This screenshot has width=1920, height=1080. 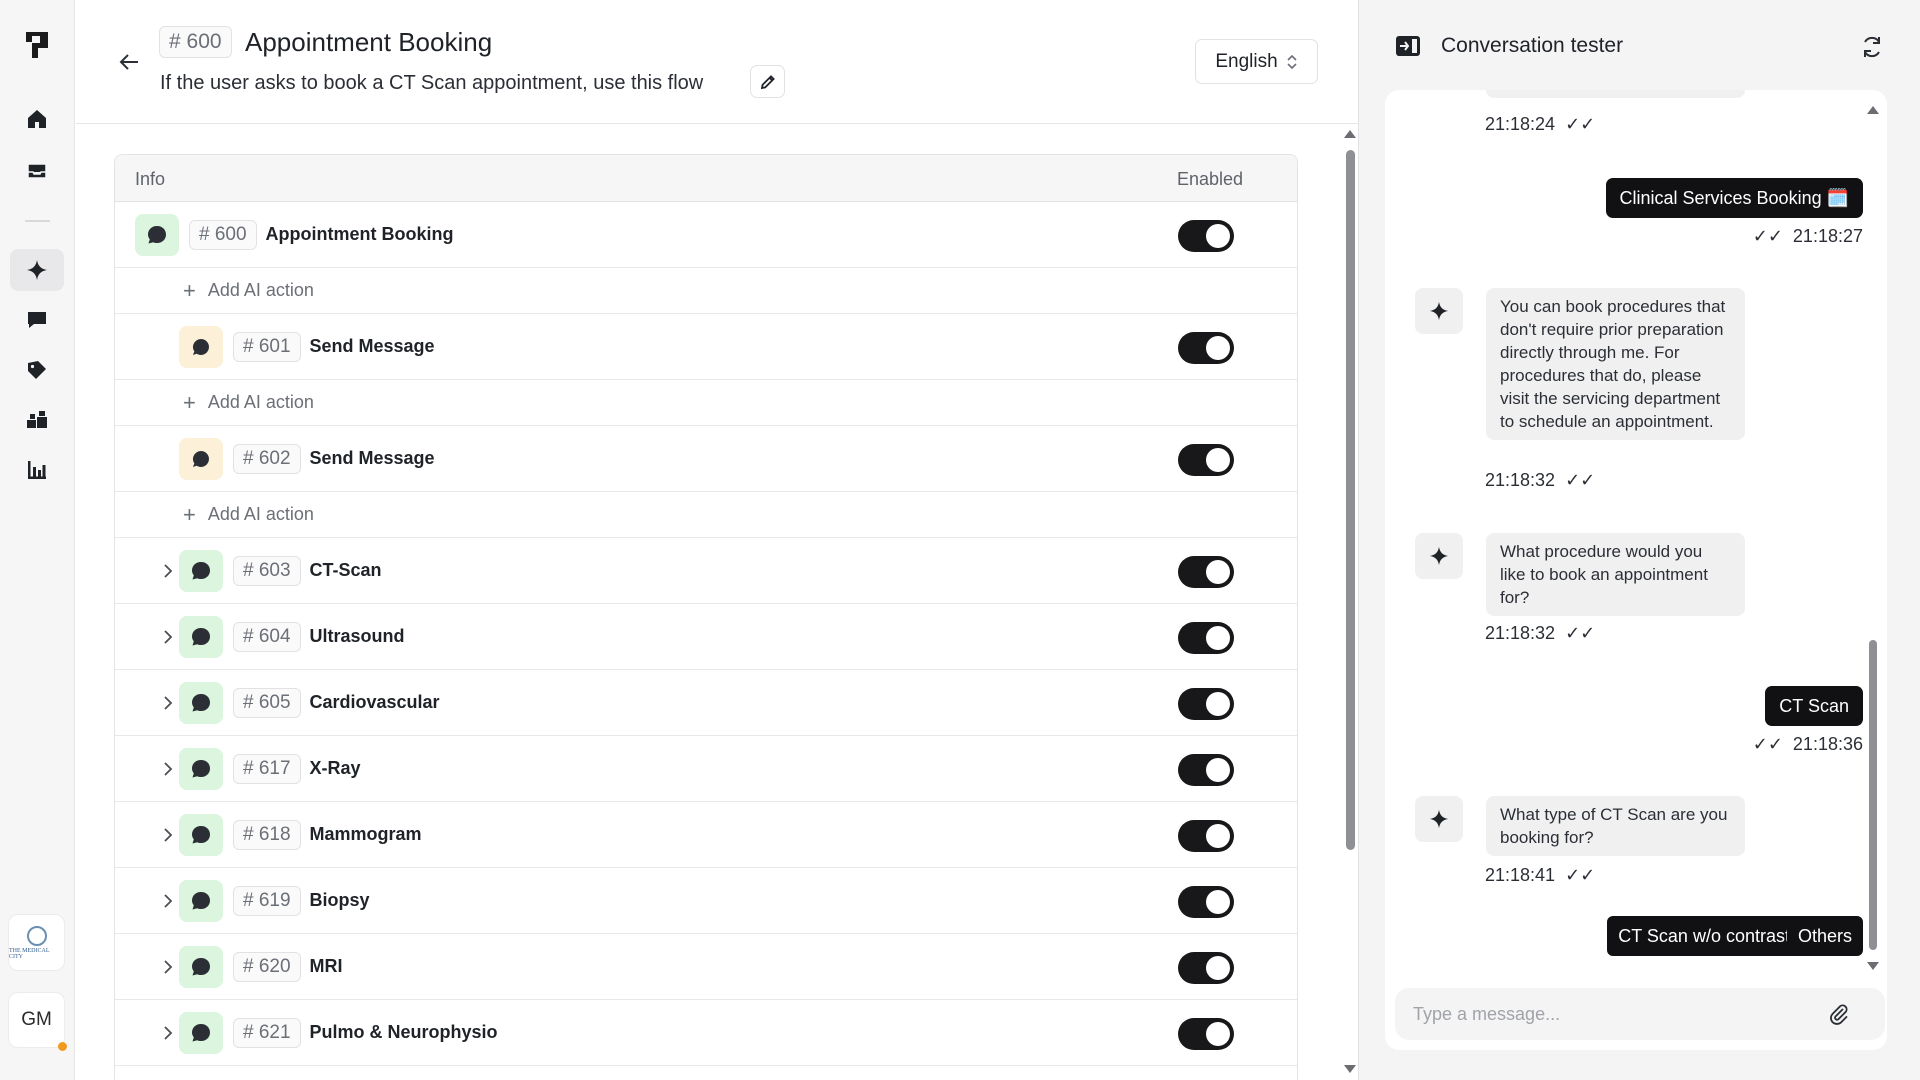 What do you see at coordinates (37, 370) in the screenshot?
I see `rail-item-tickets` at bounding box center [37, 370].